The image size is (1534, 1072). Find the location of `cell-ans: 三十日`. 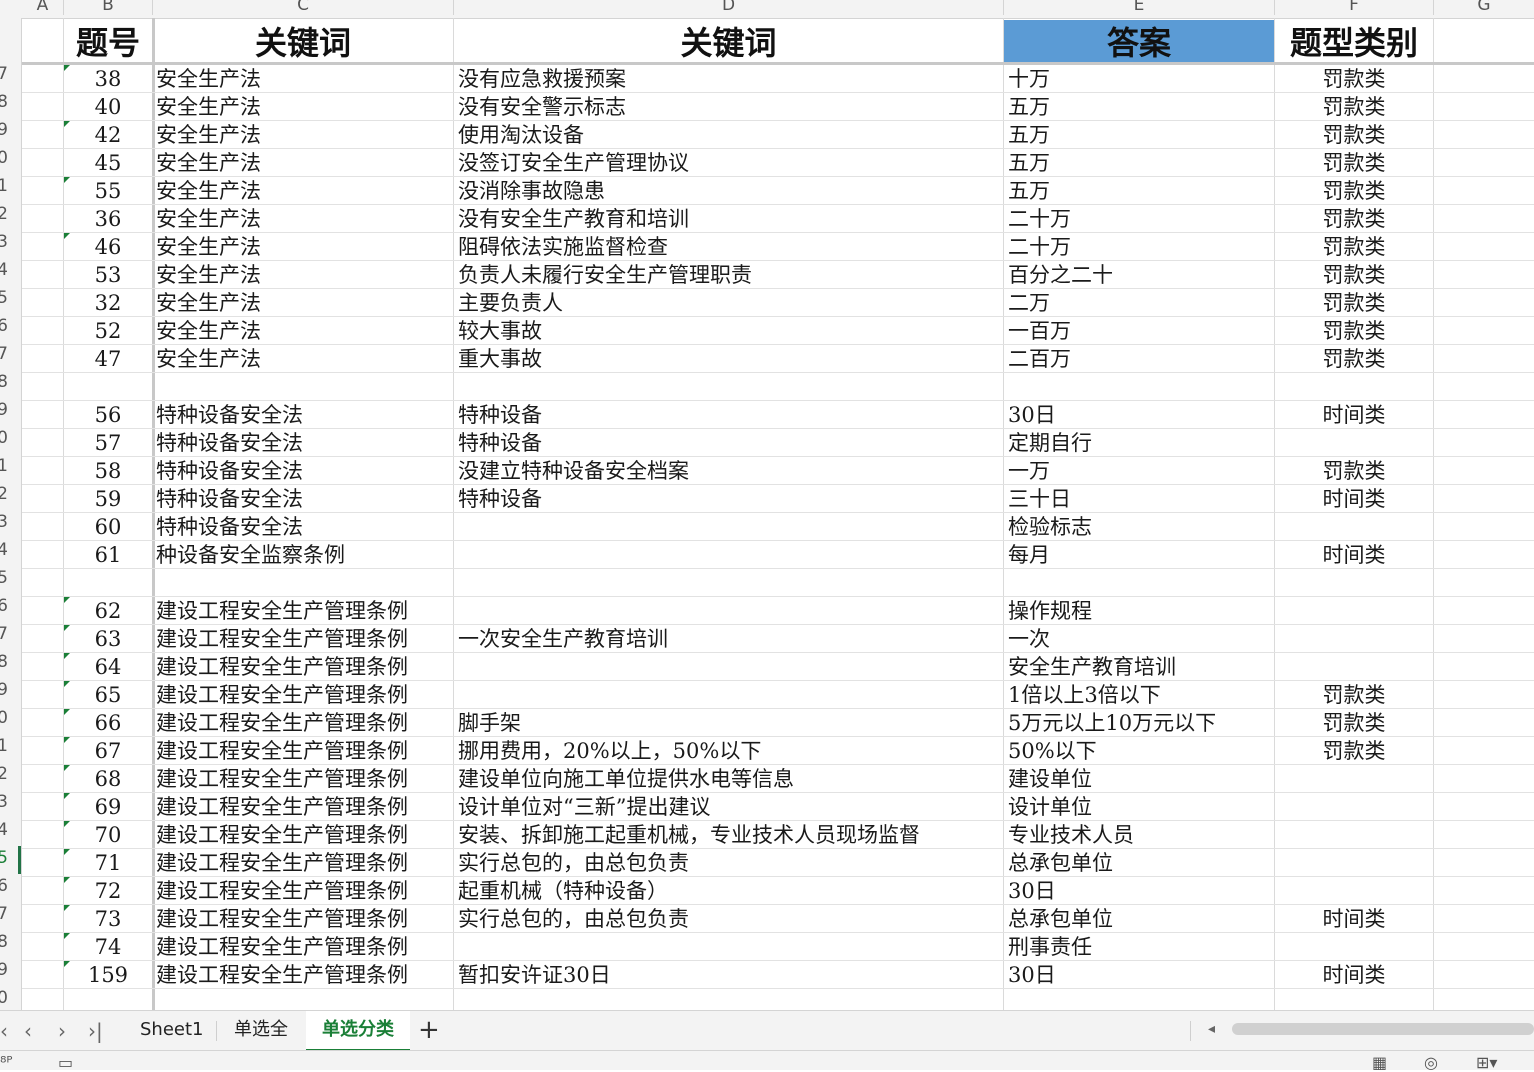

cell-ans: 三十日 is located at coordinates (1141, 499).